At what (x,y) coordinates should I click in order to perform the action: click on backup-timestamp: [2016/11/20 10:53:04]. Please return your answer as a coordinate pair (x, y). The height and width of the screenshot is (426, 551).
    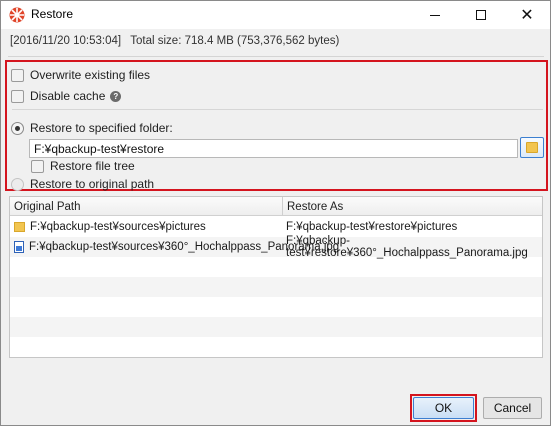
    Looking at the image, I should click on (66, 41).